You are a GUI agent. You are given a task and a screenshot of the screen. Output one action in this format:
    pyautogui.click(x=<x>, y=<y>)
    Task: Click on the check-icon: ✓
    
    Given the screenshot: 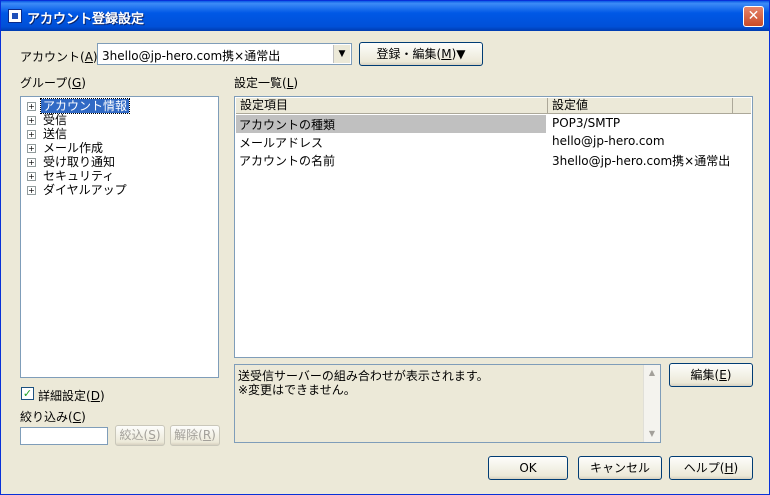 What is the action you would take?
    pyautogui.click(x=27, y=393)
    